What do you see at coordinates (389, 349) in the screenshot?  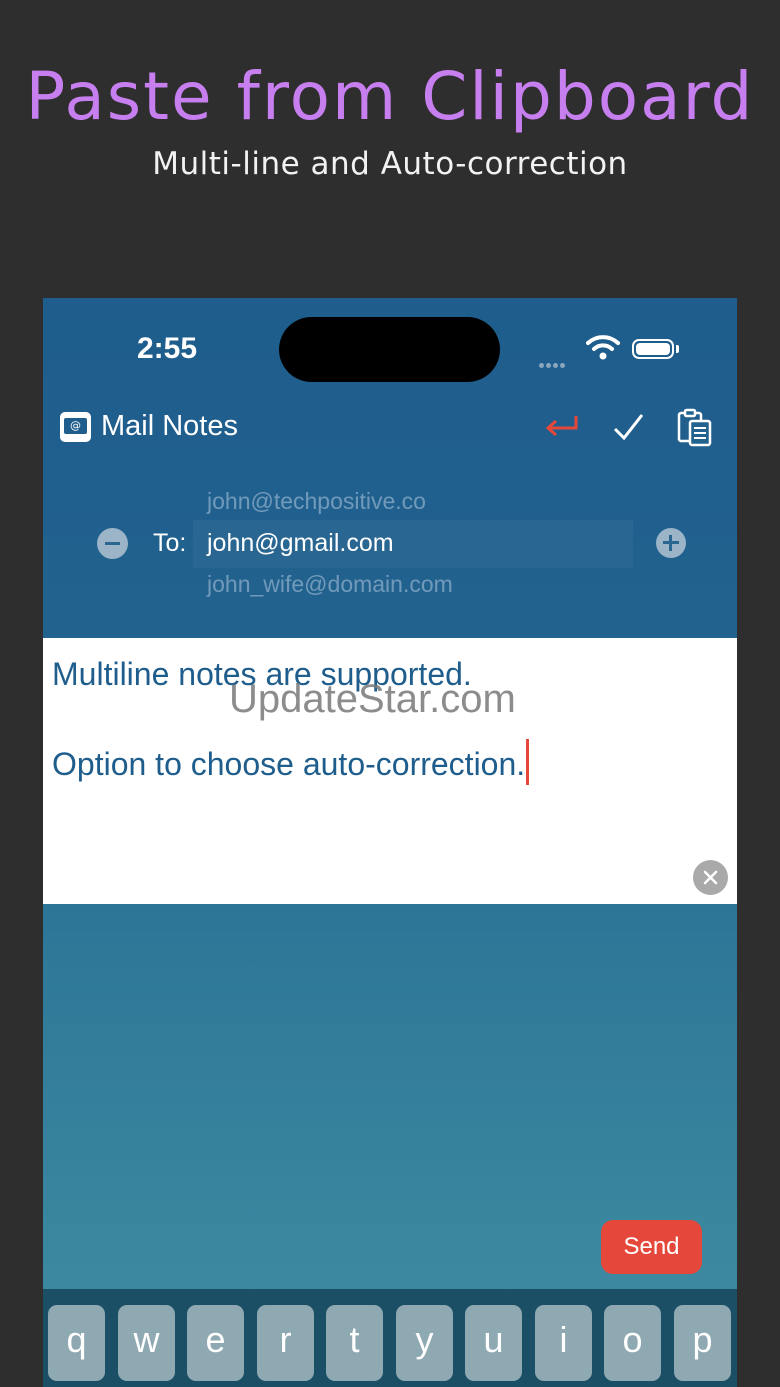 I see `dynamic-island` at bounding box center [389, 349].